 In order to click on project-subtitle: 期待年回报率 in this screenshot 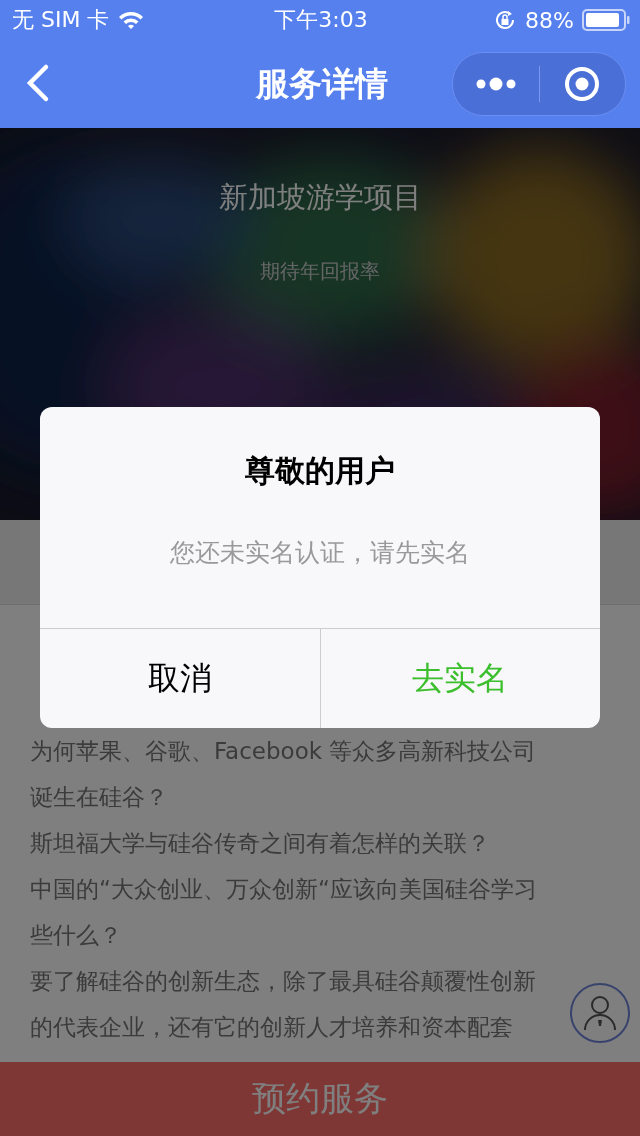, I will do `click(320, 271)`.